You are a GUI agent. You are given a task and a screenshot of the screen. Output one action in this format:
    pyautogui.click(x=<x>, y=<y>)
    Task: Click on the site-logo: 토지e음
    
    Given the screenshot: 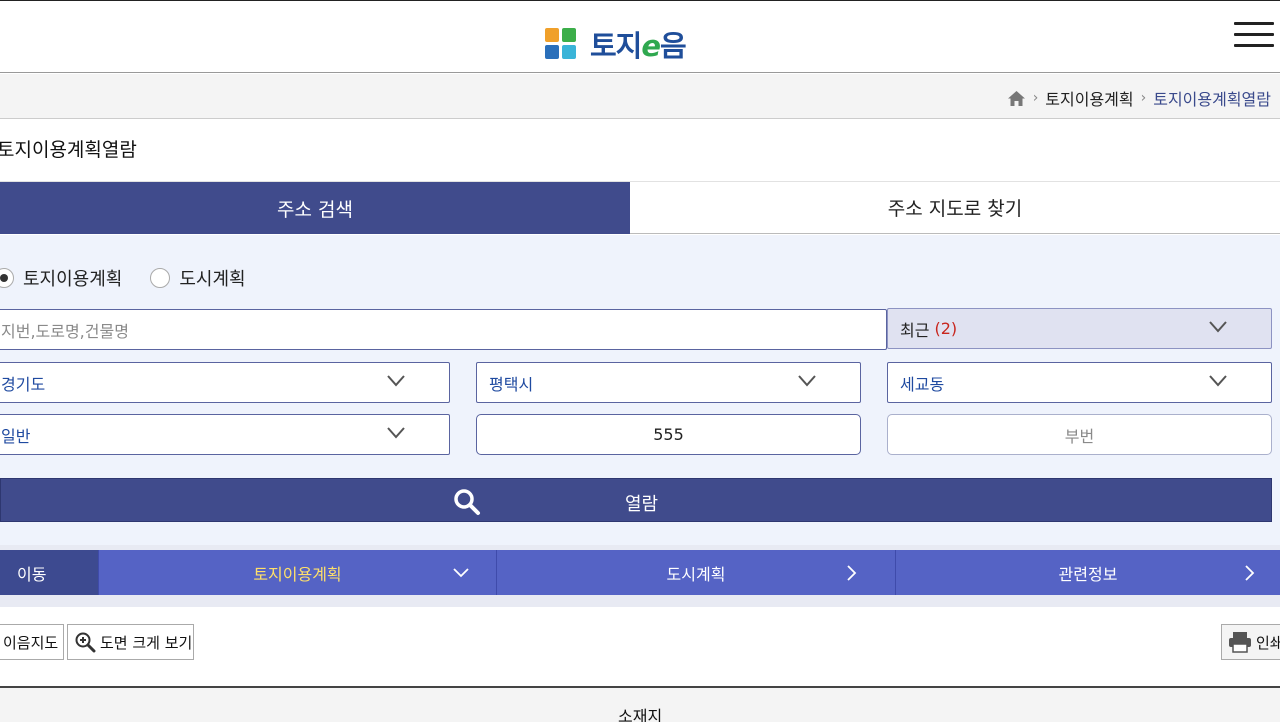 What is the action you would take?
    pyautogui.click(x=616, y=44)
    